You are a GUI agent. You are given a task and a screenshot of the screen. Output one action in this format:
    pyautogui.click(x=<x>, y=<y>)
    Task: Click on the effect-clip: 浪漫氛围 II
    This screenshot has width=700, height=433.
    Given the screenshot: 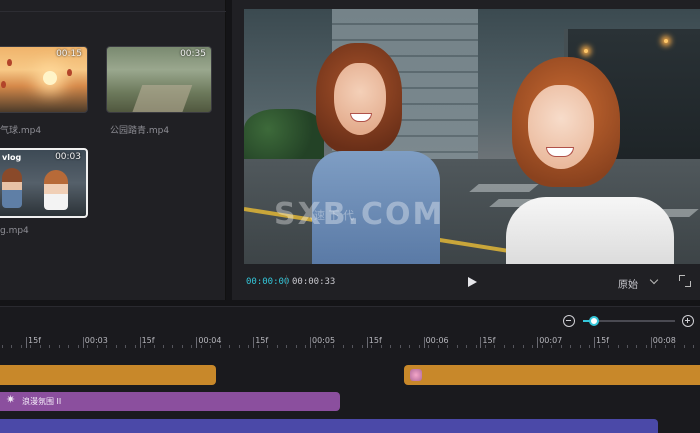 What is the action you would take?
    pyautogui.click(x=170, y=401)
    